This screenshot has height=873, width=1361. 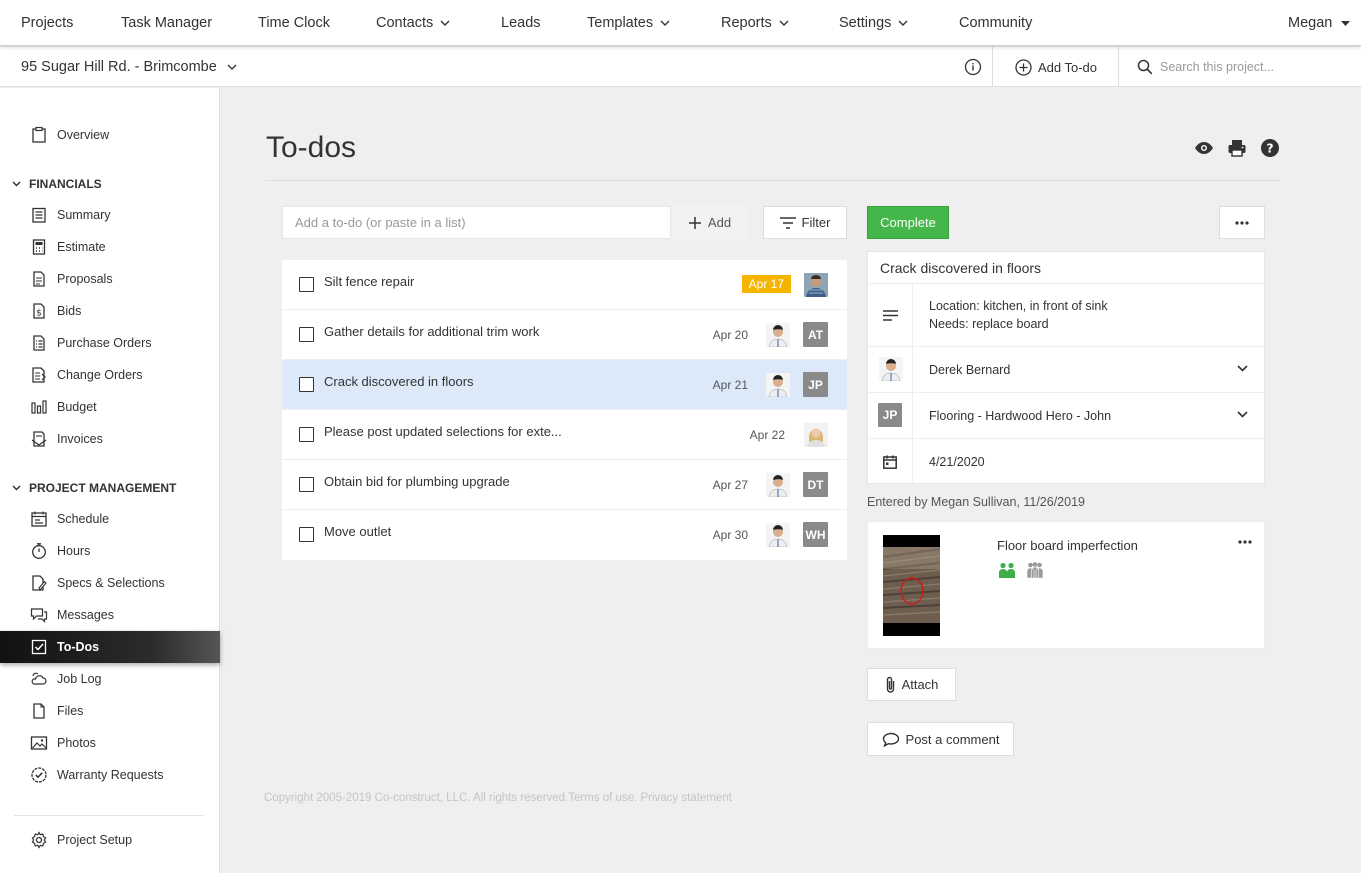 I want to click on nav-leads: Leads, so click(x=521, y=23).